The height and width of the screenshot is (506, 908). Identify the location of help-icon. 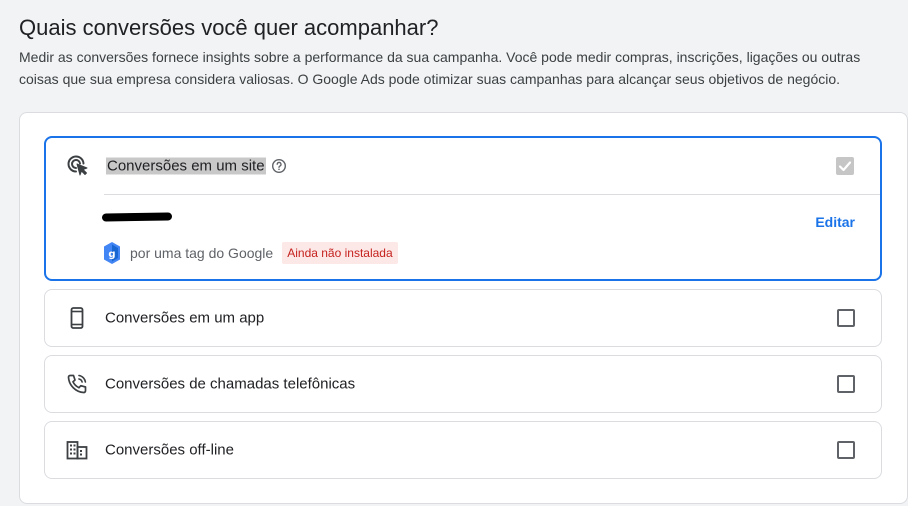
(279, 166).